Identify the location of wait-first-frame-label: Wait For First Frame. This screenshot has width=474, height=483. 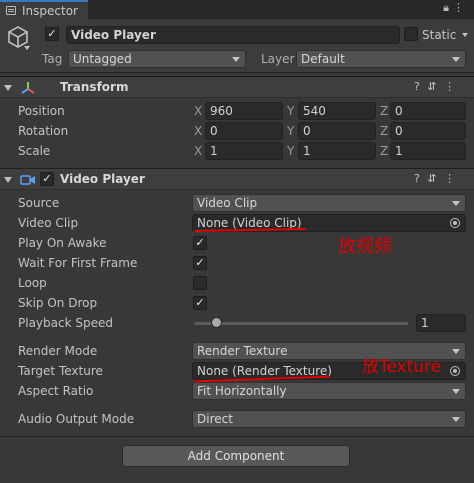
(78, 263).